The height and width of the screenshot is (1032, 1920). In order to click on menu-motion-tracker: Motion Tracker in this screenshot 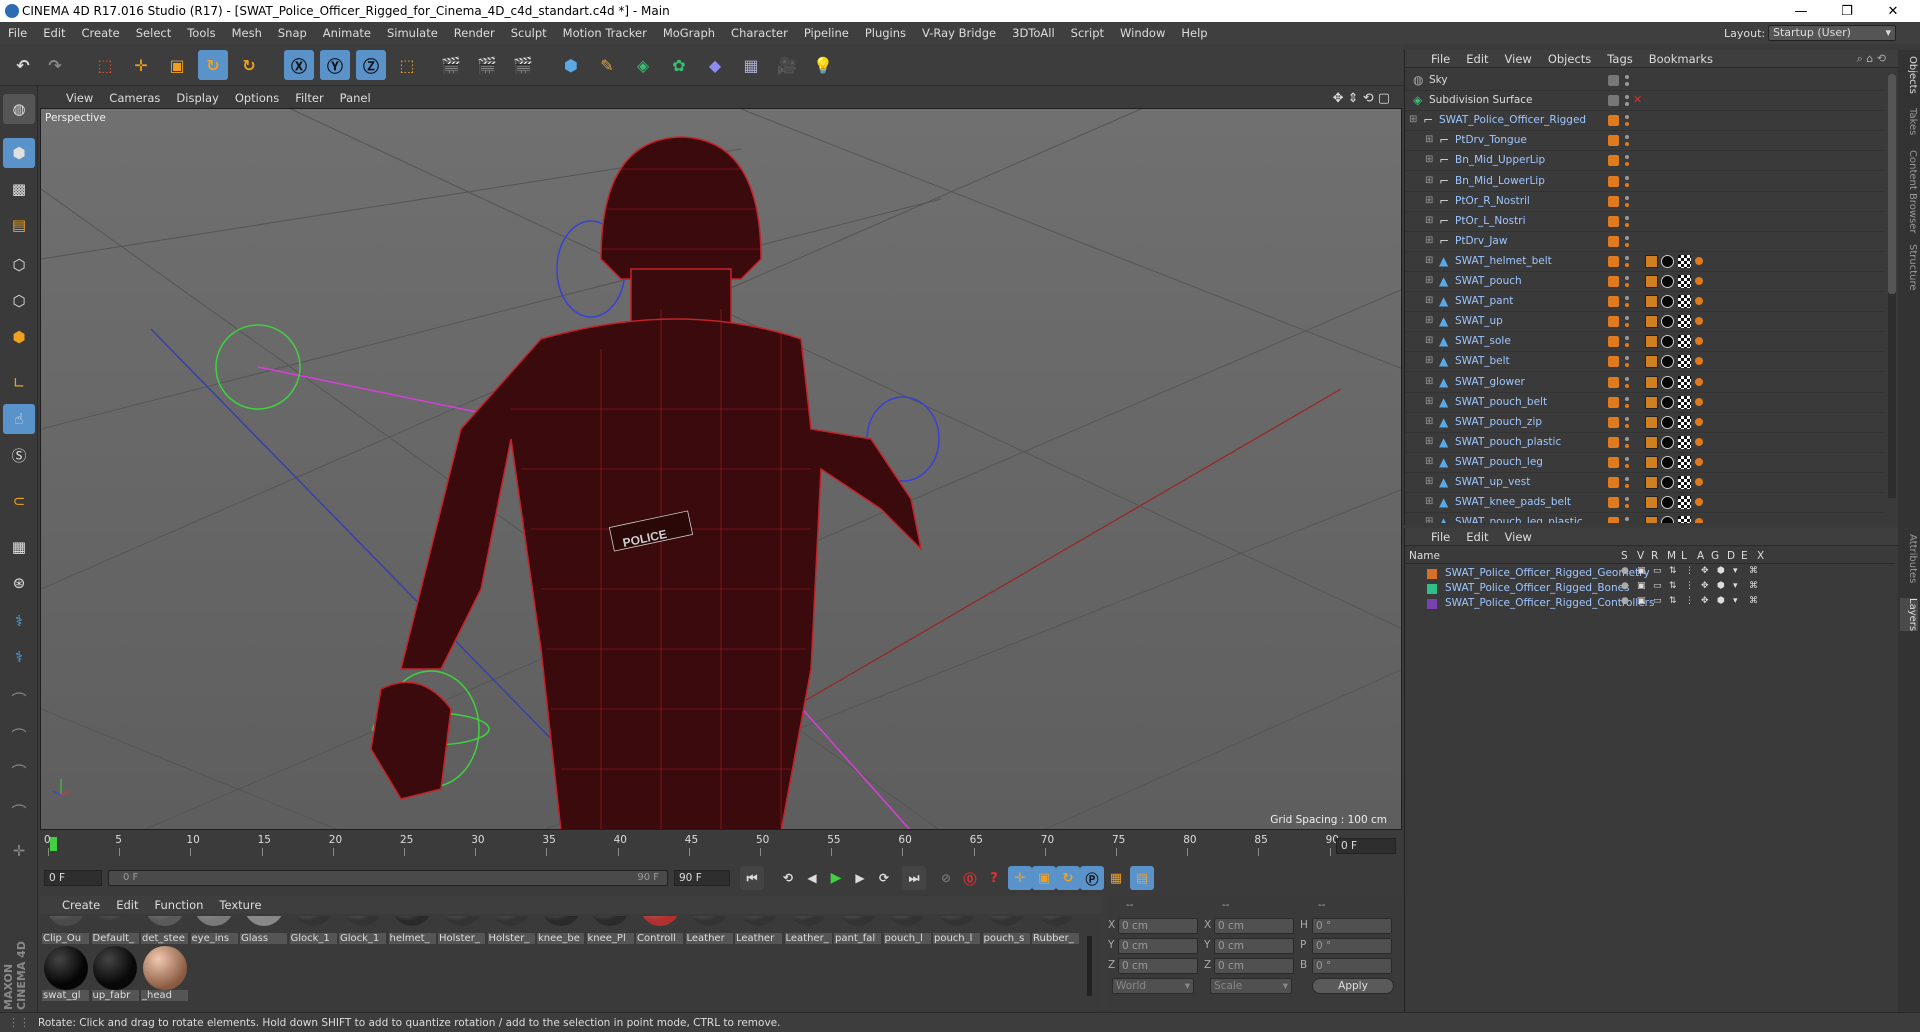, I will do `click(605, 33)`.